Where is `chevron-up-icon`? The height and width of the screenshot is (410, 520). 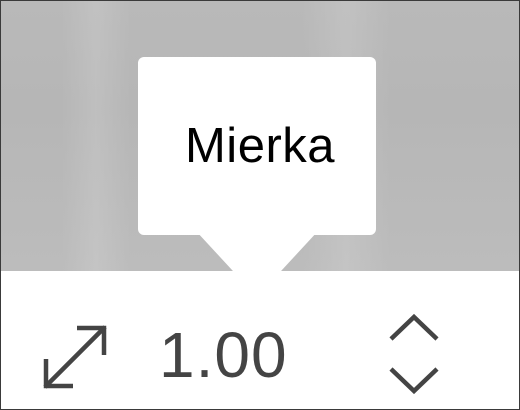 chevron-up-icon is located at coordinates (414, 327).